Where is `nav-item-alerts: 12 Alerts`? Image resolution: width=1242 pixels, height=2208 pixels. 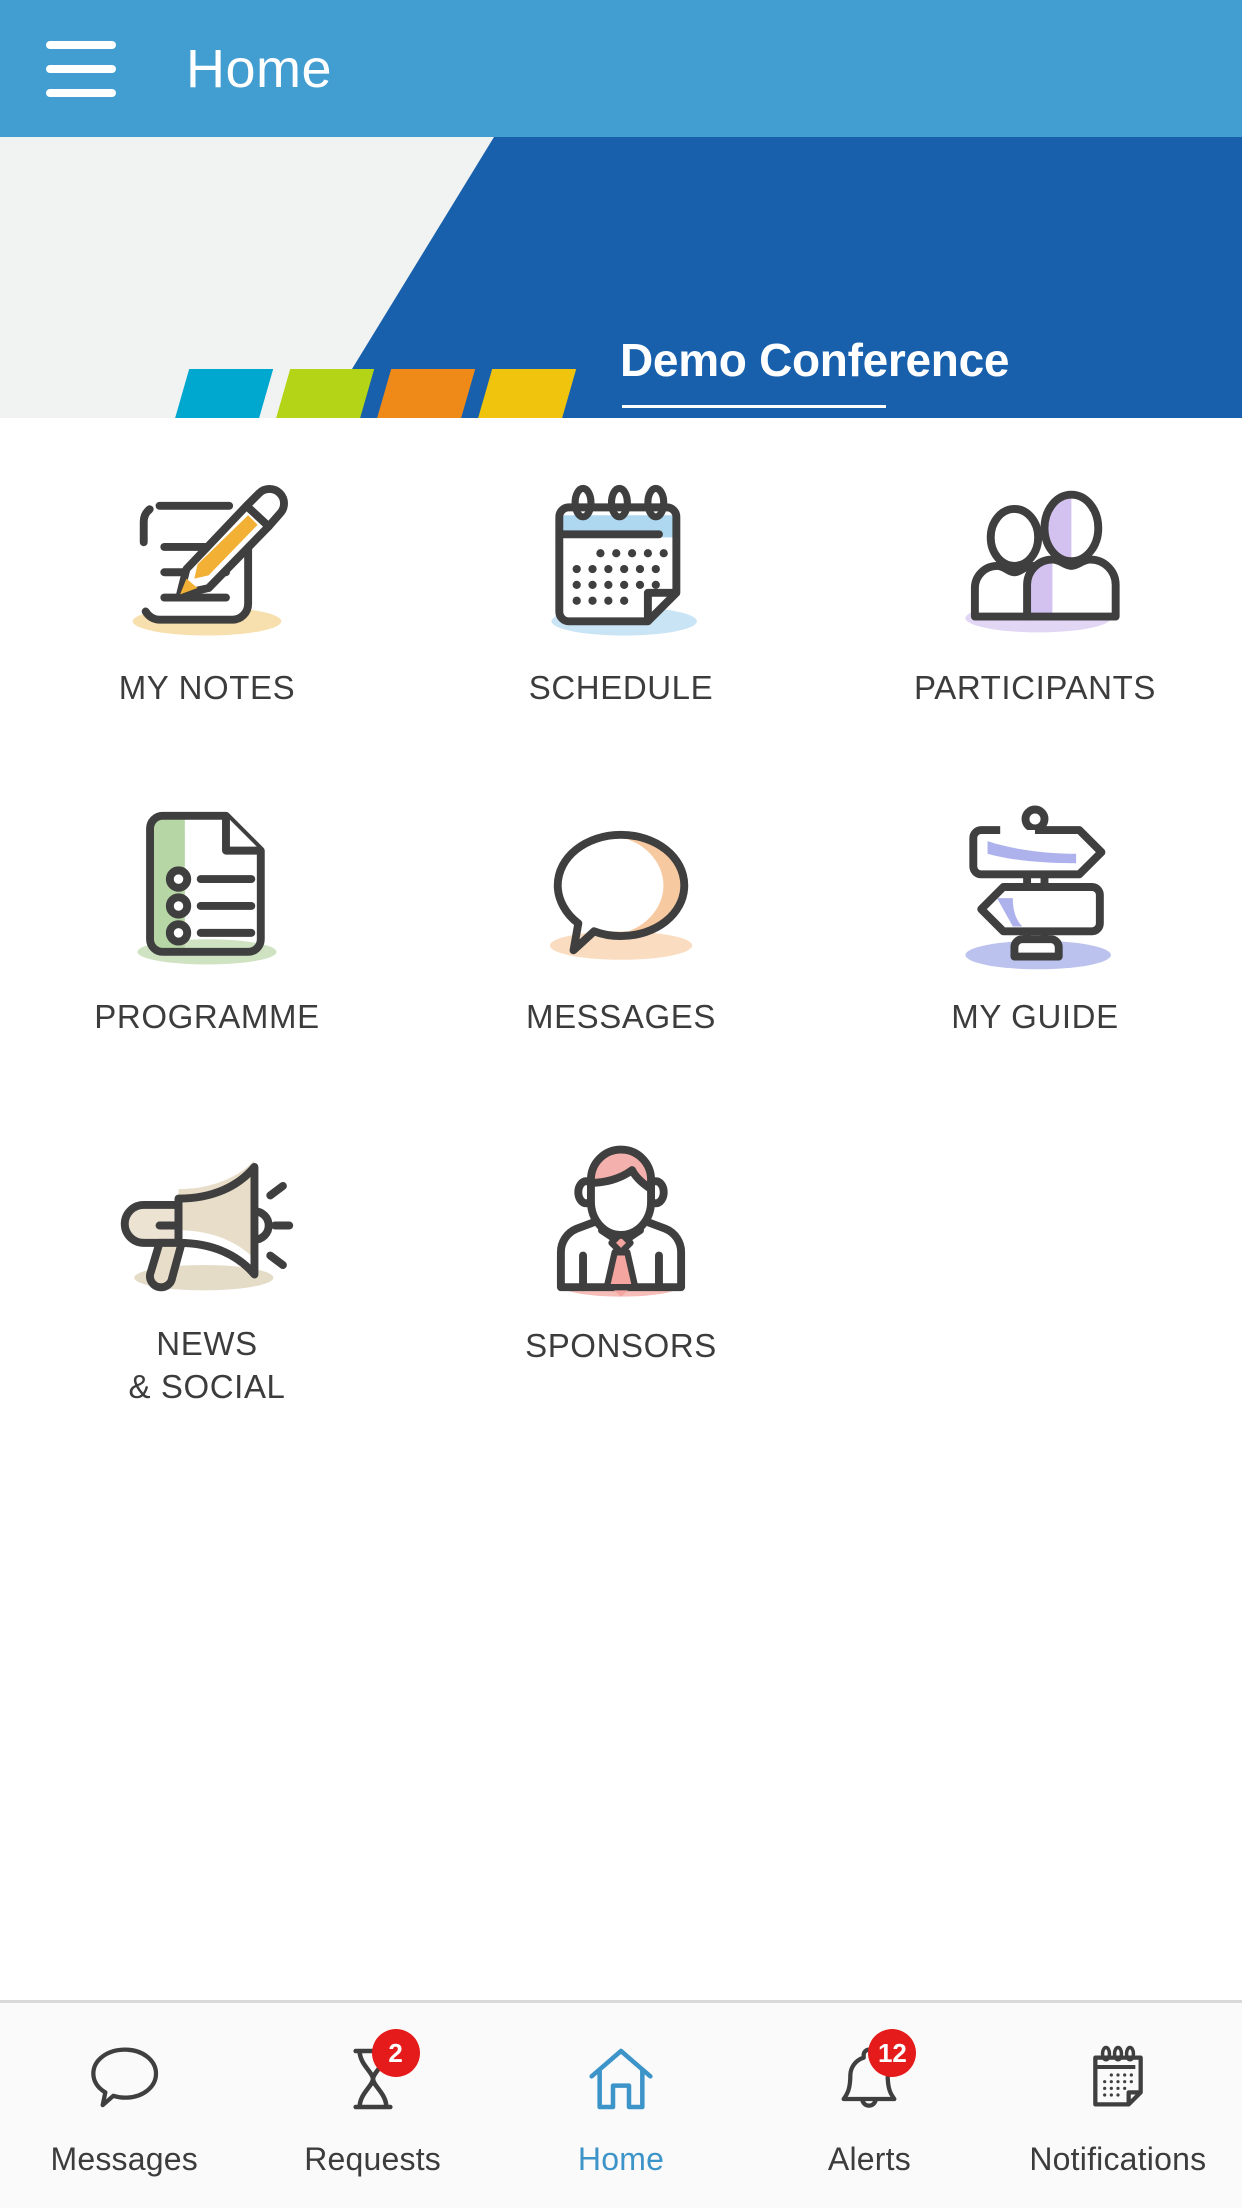
nav-item-alerts: 12 Alerts is located at coordinates (869, 2090).